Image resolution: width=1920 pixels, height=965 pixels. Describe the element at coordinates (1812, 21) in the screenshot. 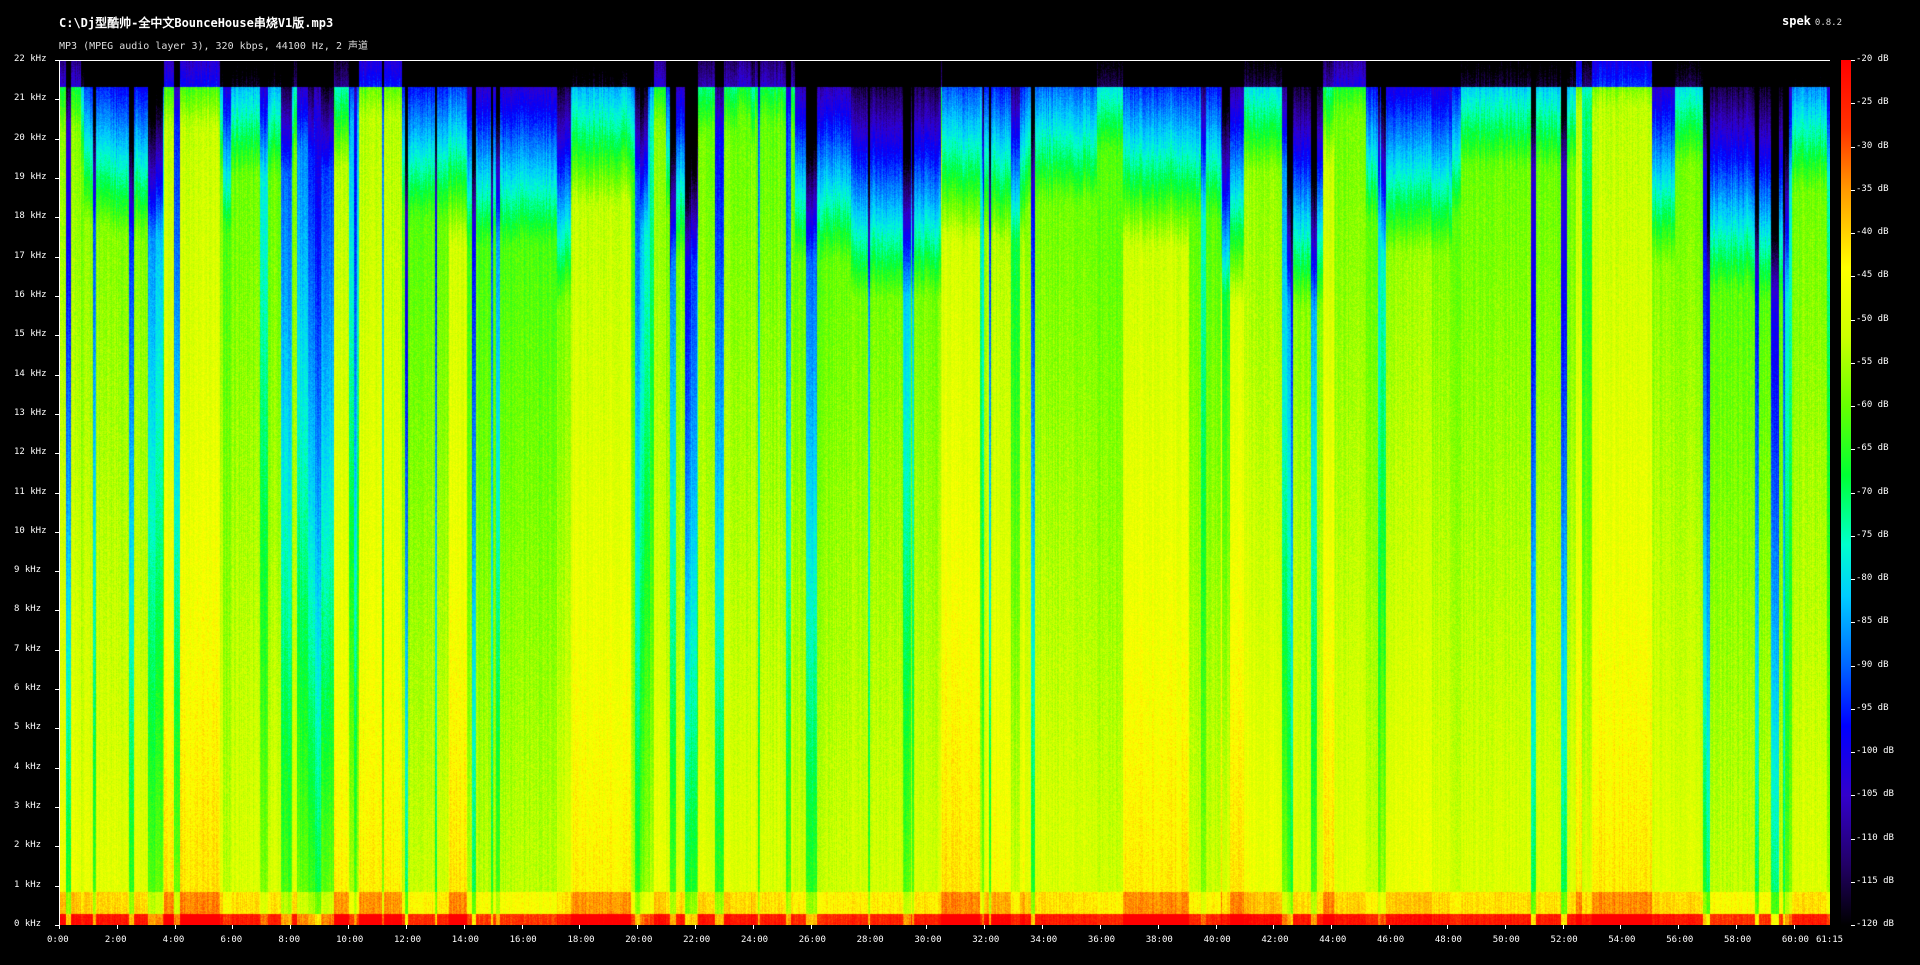

I see `app-name-version: spek 0.8.2` at that location.